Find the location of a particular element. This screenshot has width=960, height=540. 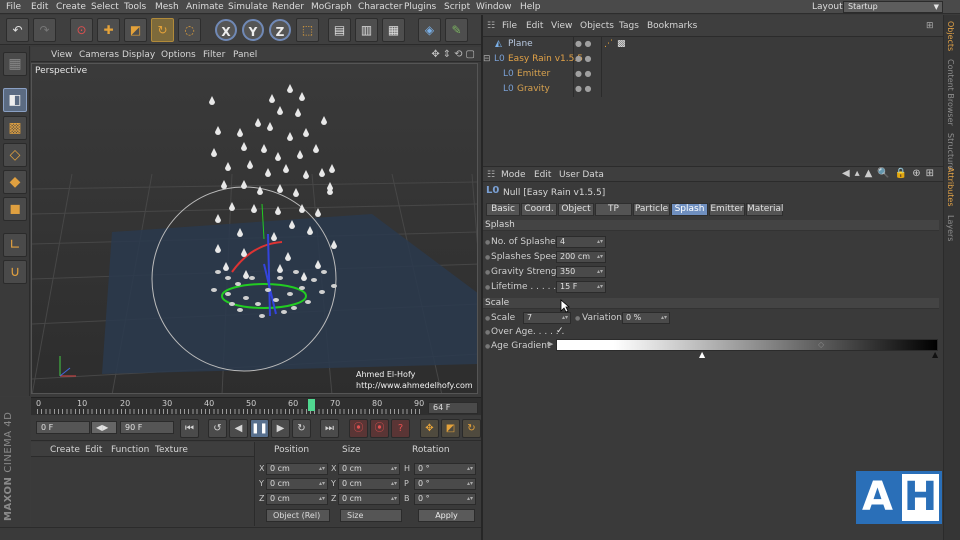

rotation-p-field: 0 ° ▴▾ is located at coordinates (445, 484).